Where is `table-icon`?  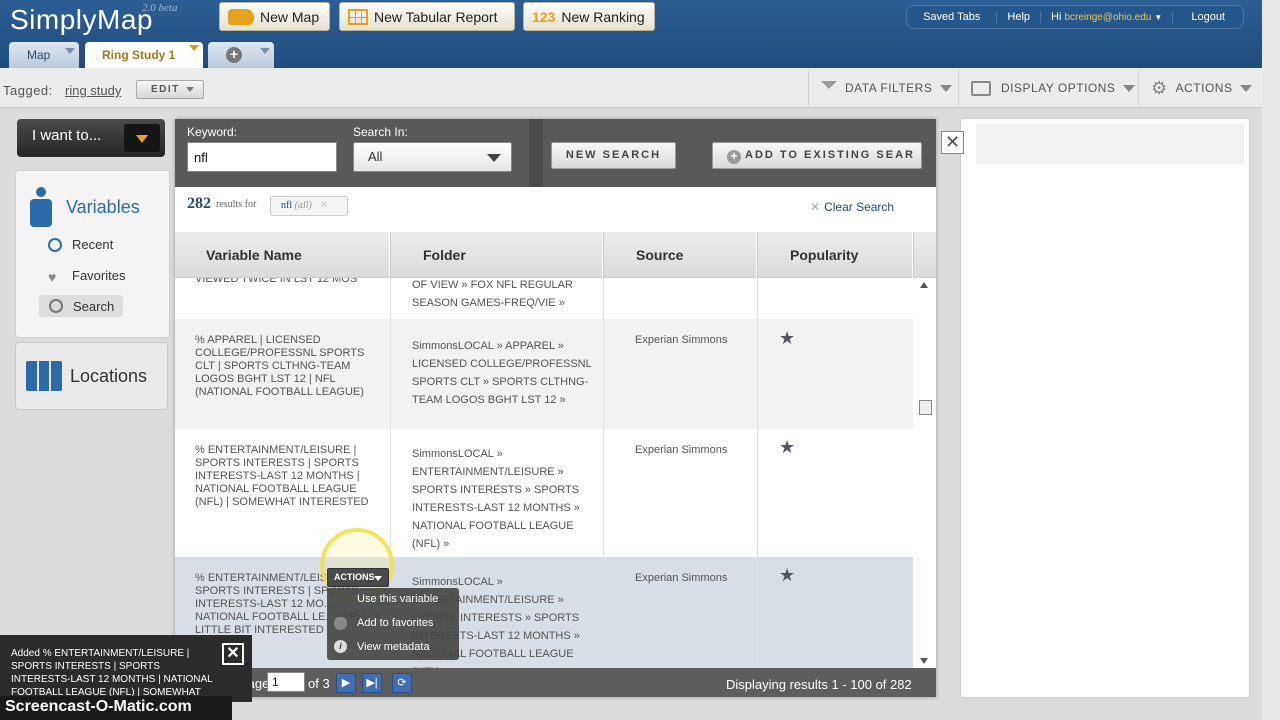
table-icon is located at coordinates (358, 16).